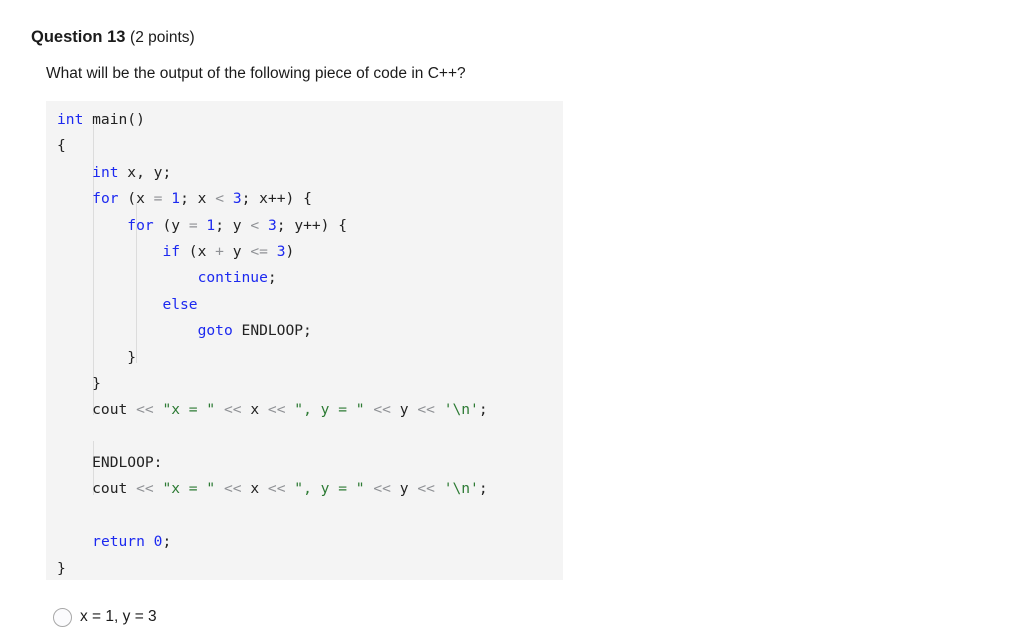  Describe the element at coordinates (145, 172) in the screenshot. I see `code-token-pl: x, y;` at that location.